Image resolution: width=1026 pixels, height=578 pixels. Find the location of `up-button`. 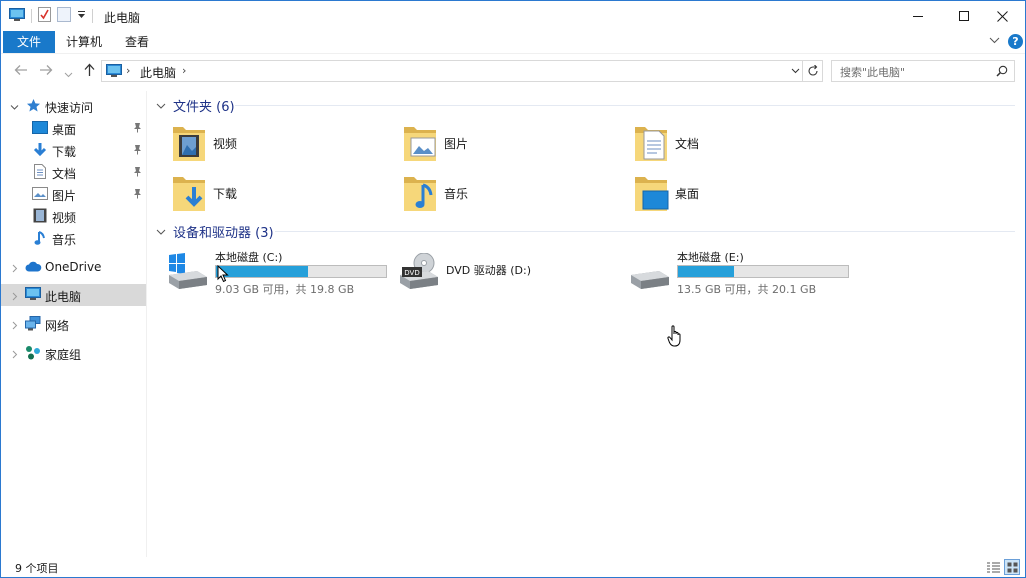

up-button is located at coordinates (89, 71).